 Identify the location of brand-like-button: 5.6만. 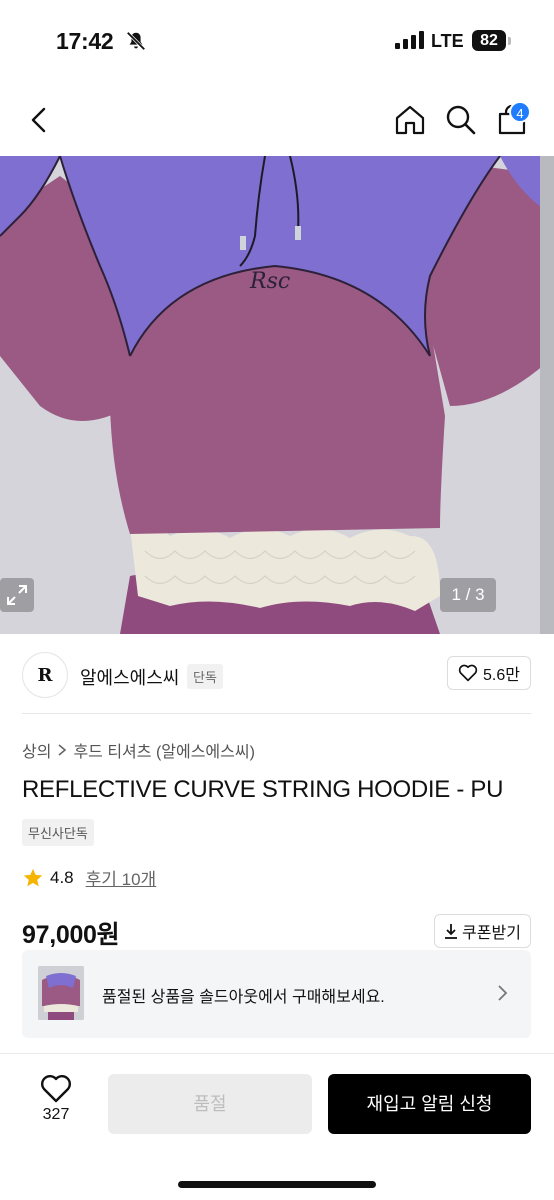
(489, 673).